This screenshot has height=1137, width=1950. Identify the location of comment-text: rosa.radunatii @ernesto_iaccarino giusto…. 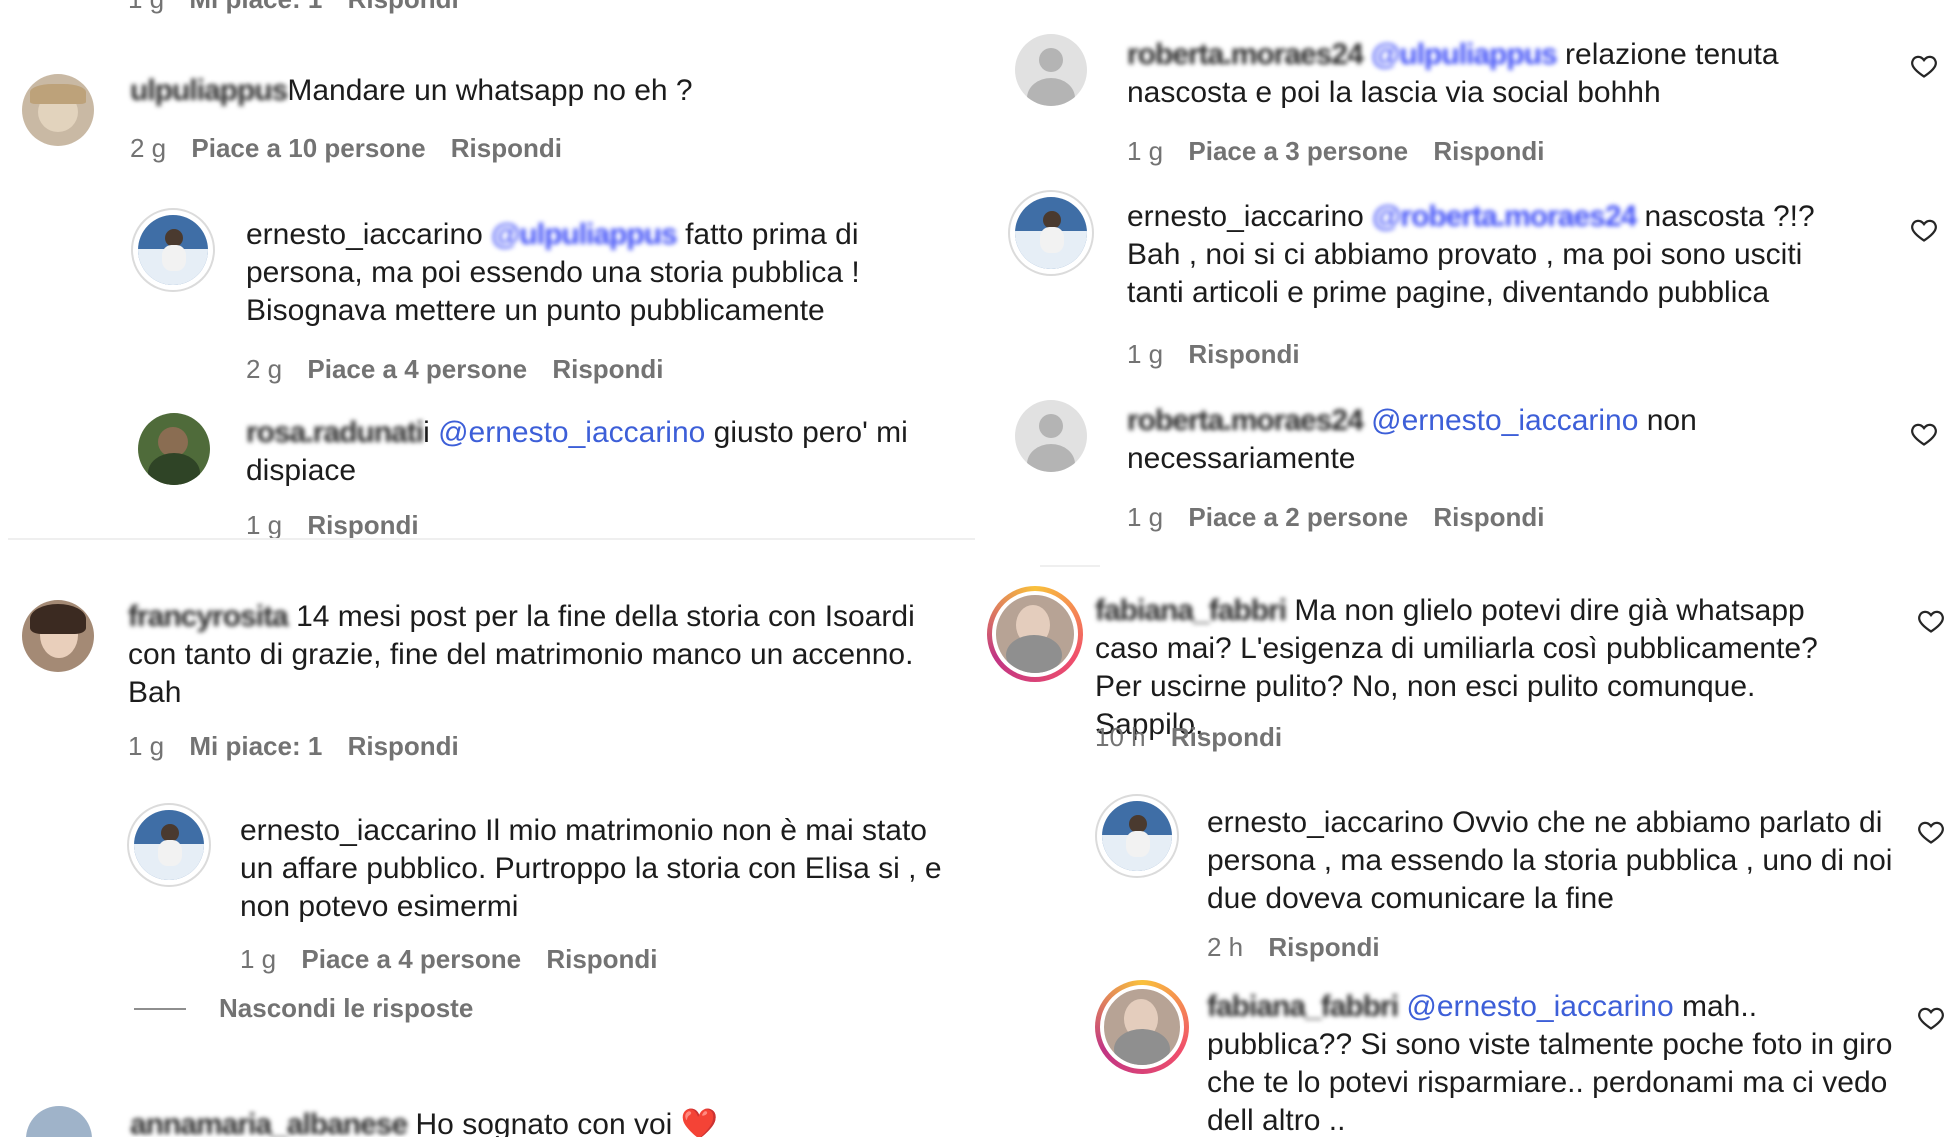
(596, 452).